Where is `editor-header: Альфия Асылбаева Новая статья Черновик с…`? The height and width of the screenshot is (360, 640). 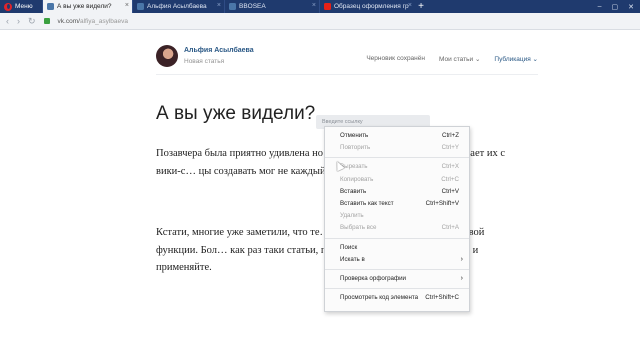
editor-header: Альфия Асылбаева Новая статья Черновик с… is located at coordinates (347, 58).